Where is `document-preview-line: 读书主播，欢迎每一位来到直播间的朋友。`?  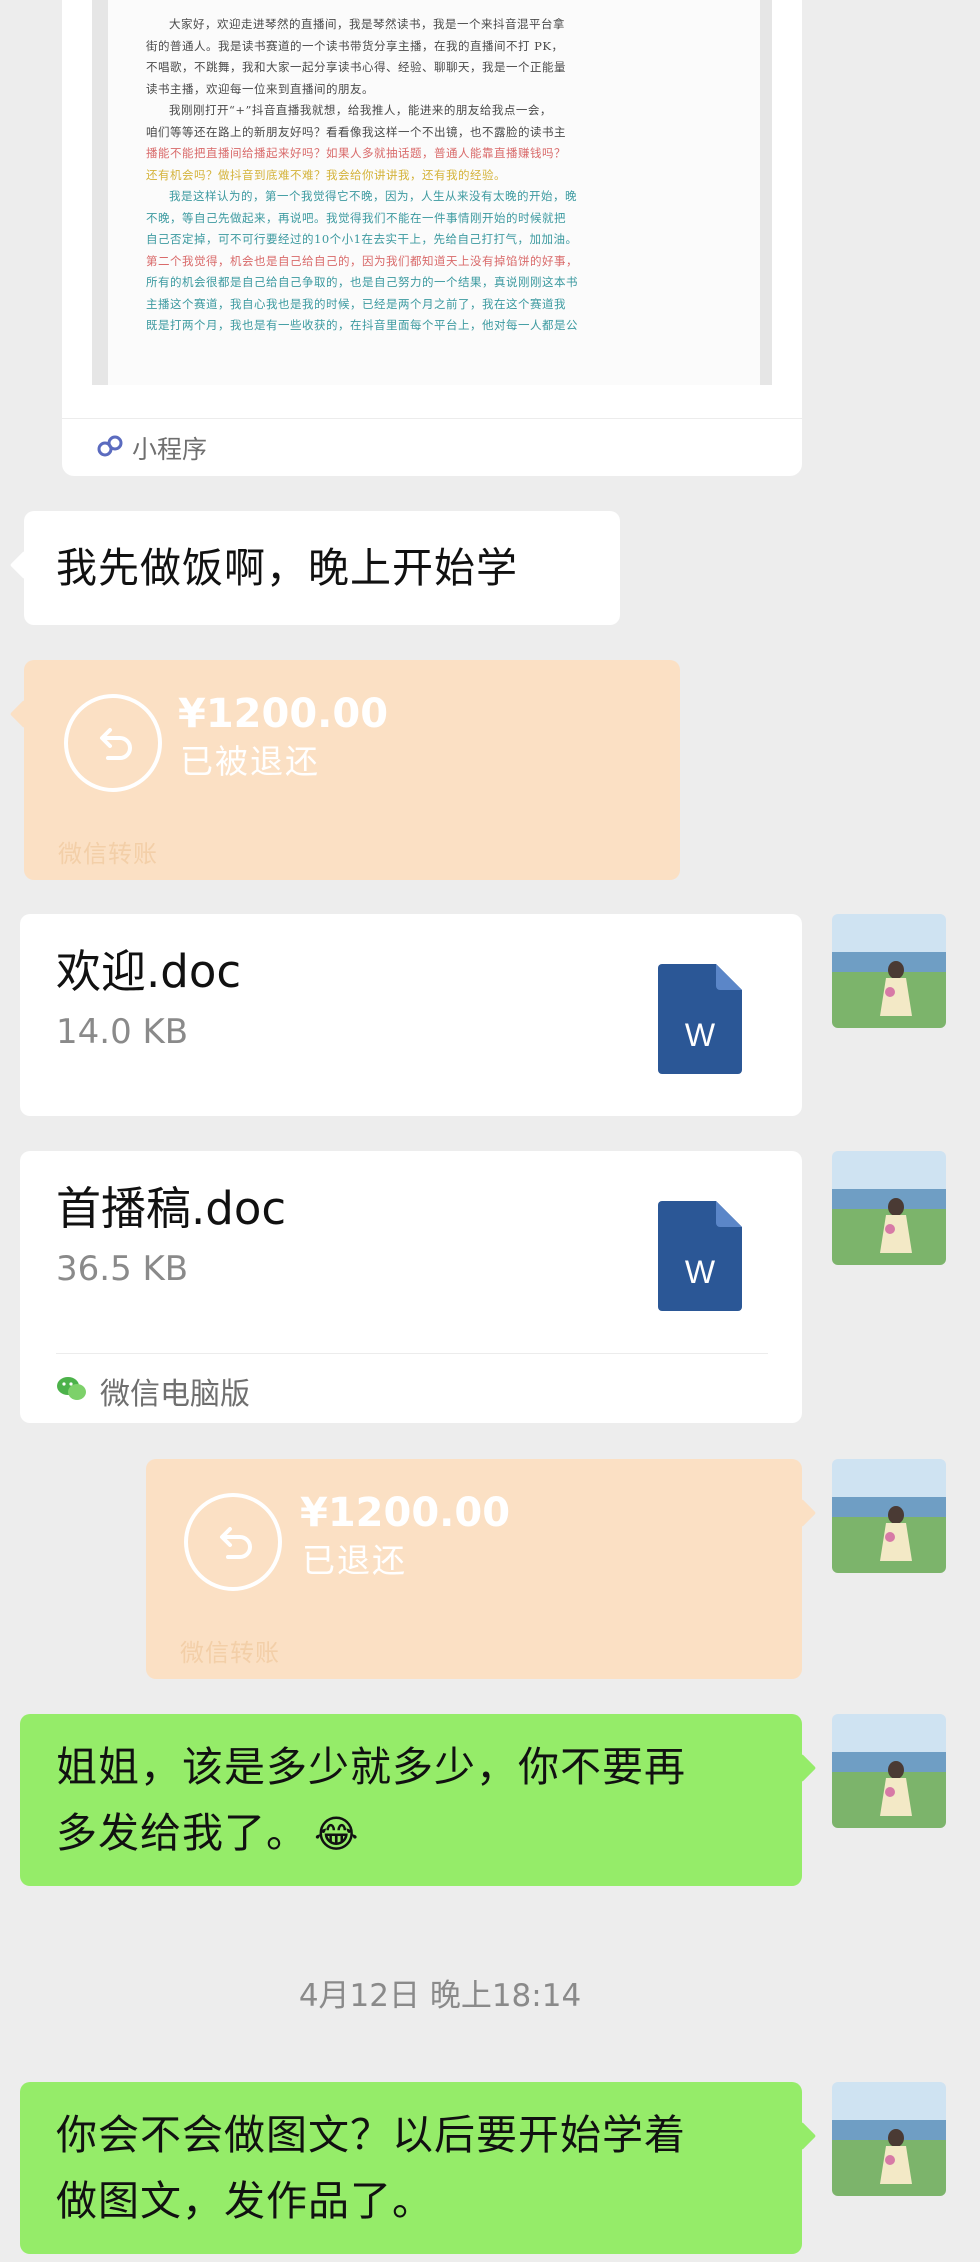 document-preview-line: 读书主播，欢迎每一位来到直播间的朋友。 is located at coordinates (260, 88).